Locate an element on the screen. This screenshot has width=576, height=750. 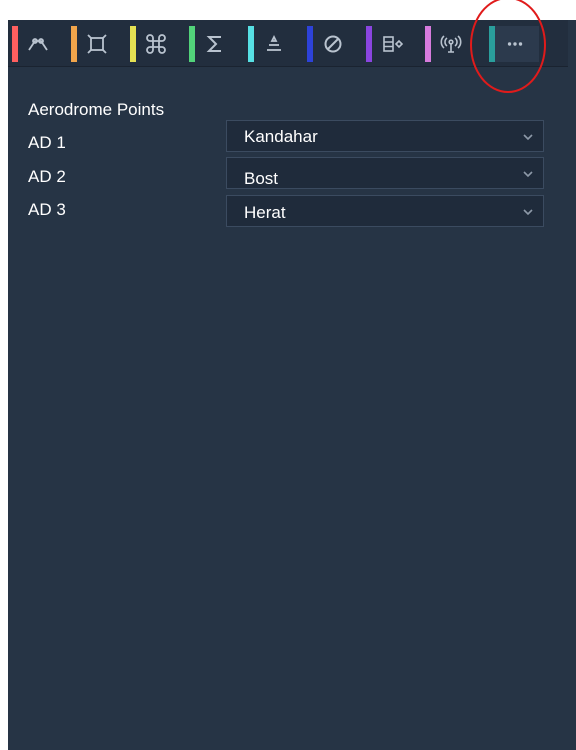
ad3-label: AD 3 is located at coordinates (47, 209).